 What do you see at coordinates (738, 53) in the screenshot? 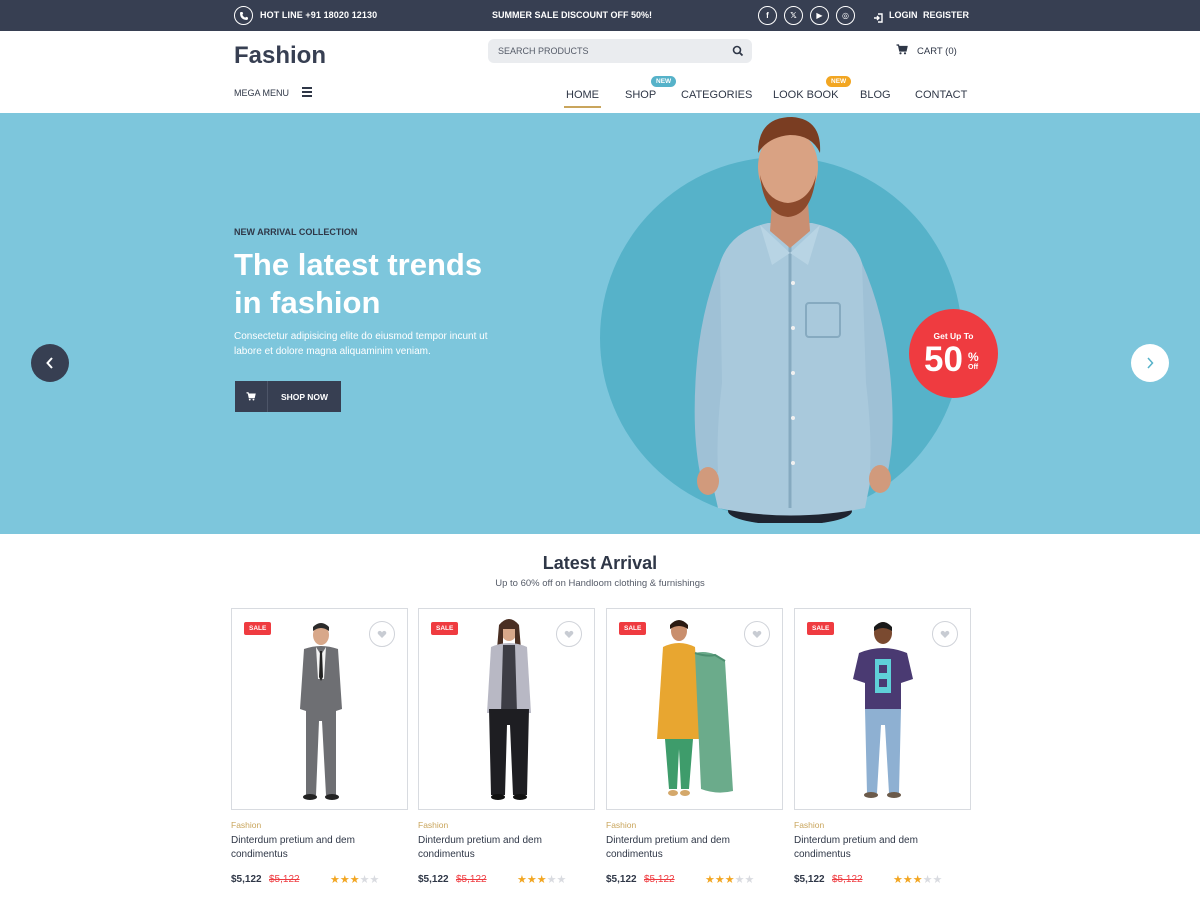
I see `search-icon` at bounding box center [738, 53].